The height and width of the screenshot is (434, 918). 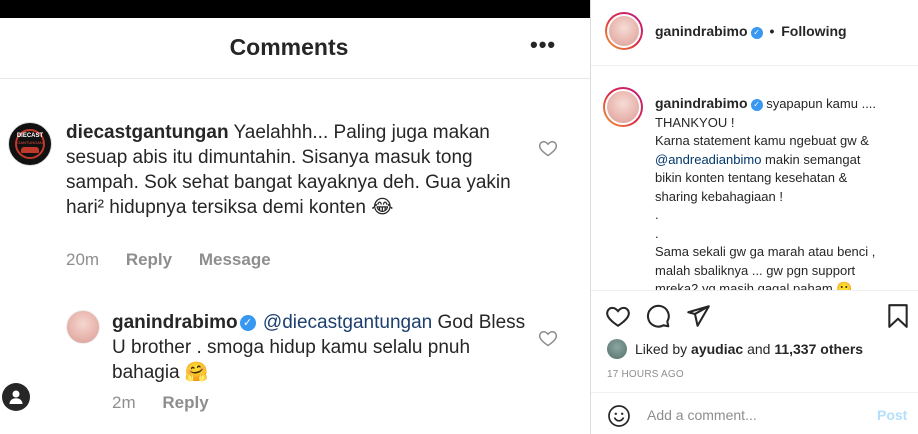 I want to click on comment-time: 2m, so click(x=124, y=402).